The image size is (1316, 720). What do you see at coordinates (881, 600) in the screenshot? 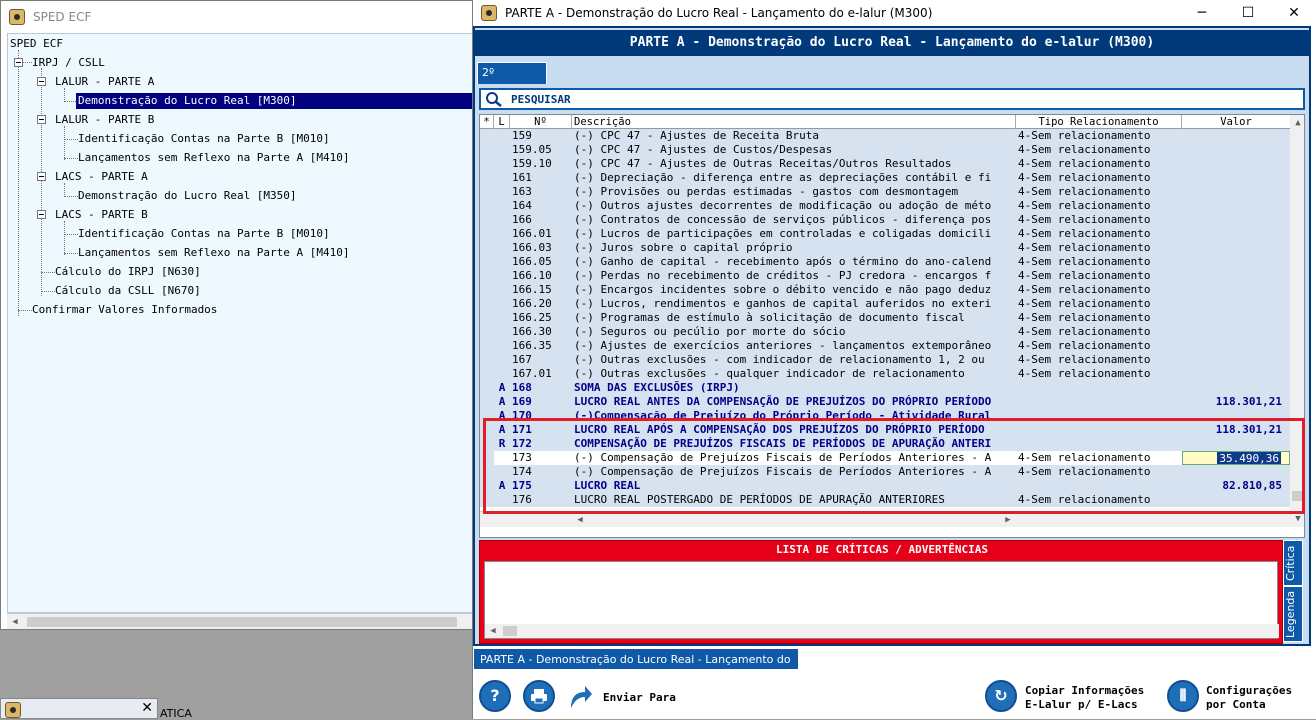
I see `criticas-list: ◀` at bounding box center [881, 600].